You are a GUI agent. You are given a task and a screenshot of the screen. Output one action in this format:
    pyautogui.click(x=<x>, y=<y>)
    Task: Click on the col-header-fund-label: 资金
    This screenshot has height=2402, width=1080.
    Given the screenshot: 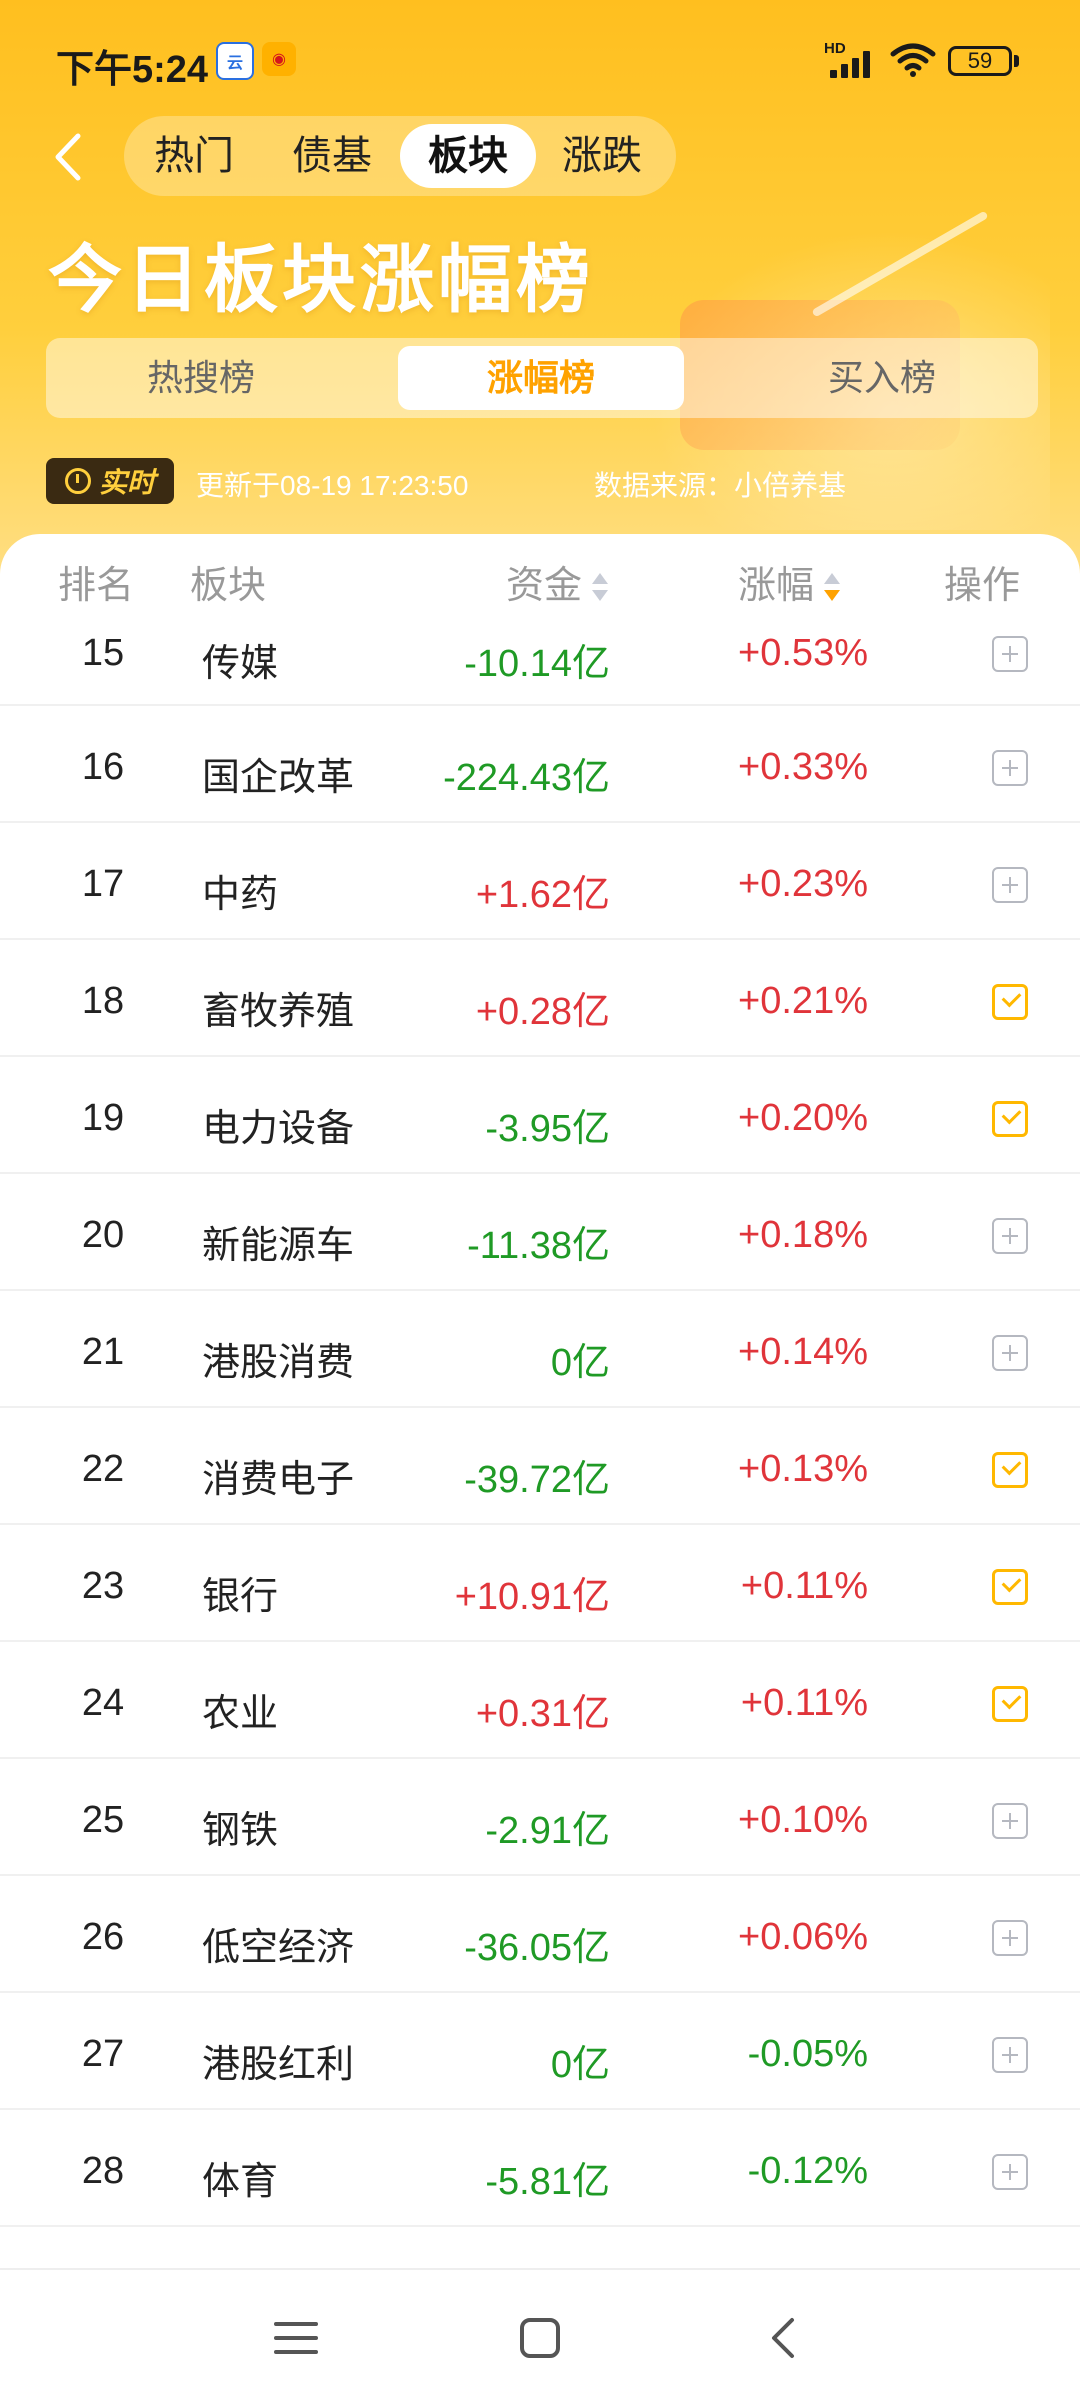 What is the action you would take?
    pyautogui.click(x=544, y=586)
    